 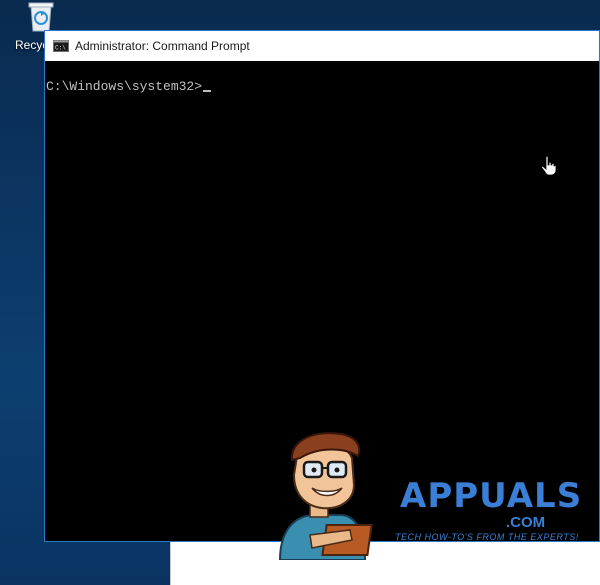 What do you see at coordinates (491, 496) in the screenshot?
I see `watermark-brand: APPUALS` at bounding box center [491, 496].